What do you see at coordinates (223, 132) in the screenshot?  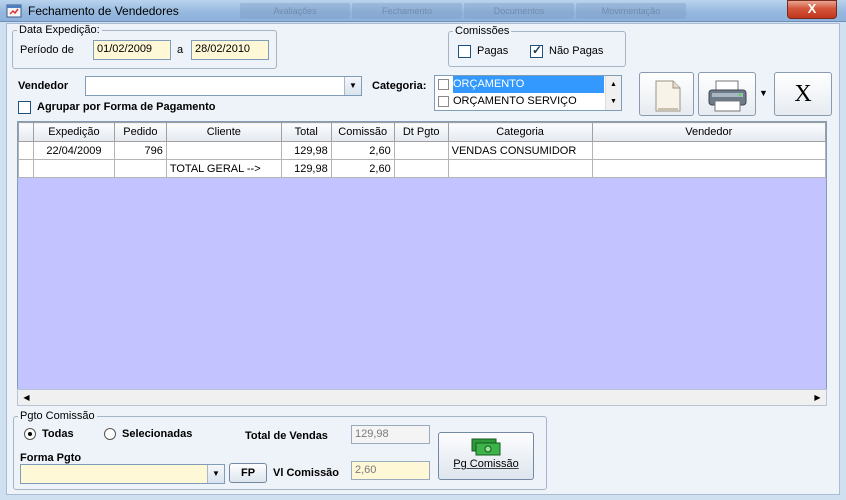 I see `col-cliente: Cliente` at bounding box center [223, 132].